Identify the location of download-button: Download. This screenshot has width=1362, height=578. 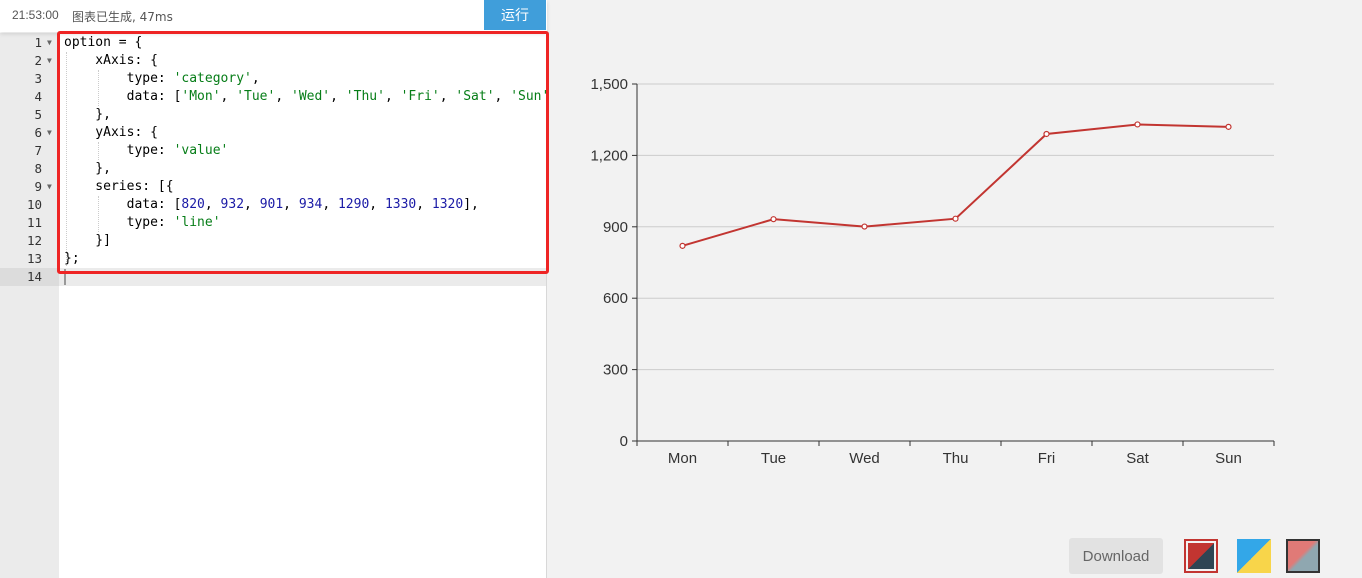
(1116, 556).